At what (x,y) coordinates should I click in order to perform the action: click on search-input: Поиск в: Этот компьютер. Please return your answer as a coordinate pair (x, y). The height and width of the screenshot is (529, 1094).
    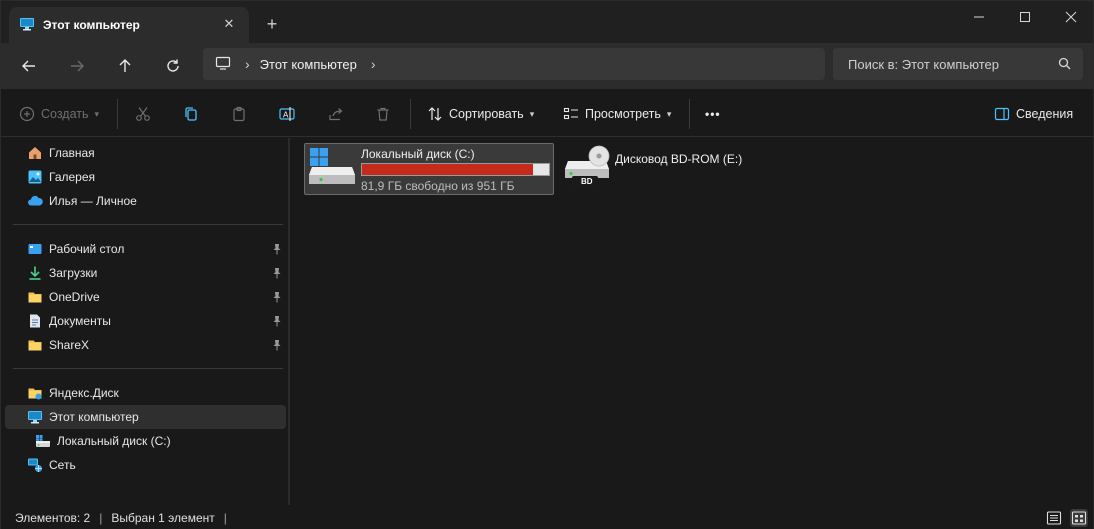
    Looking at the image, I should click on (958, 64).